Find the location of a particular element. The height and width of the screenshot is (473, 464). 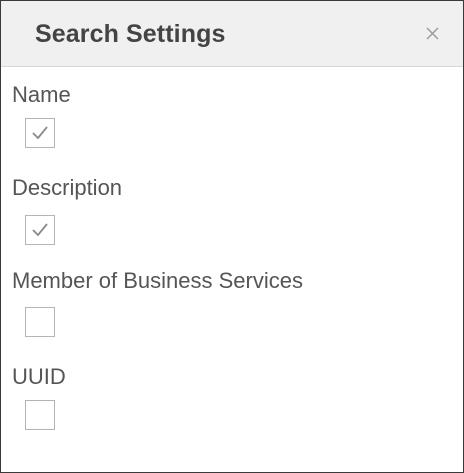

field-name-label: Name is located at coordinates (41, 94).